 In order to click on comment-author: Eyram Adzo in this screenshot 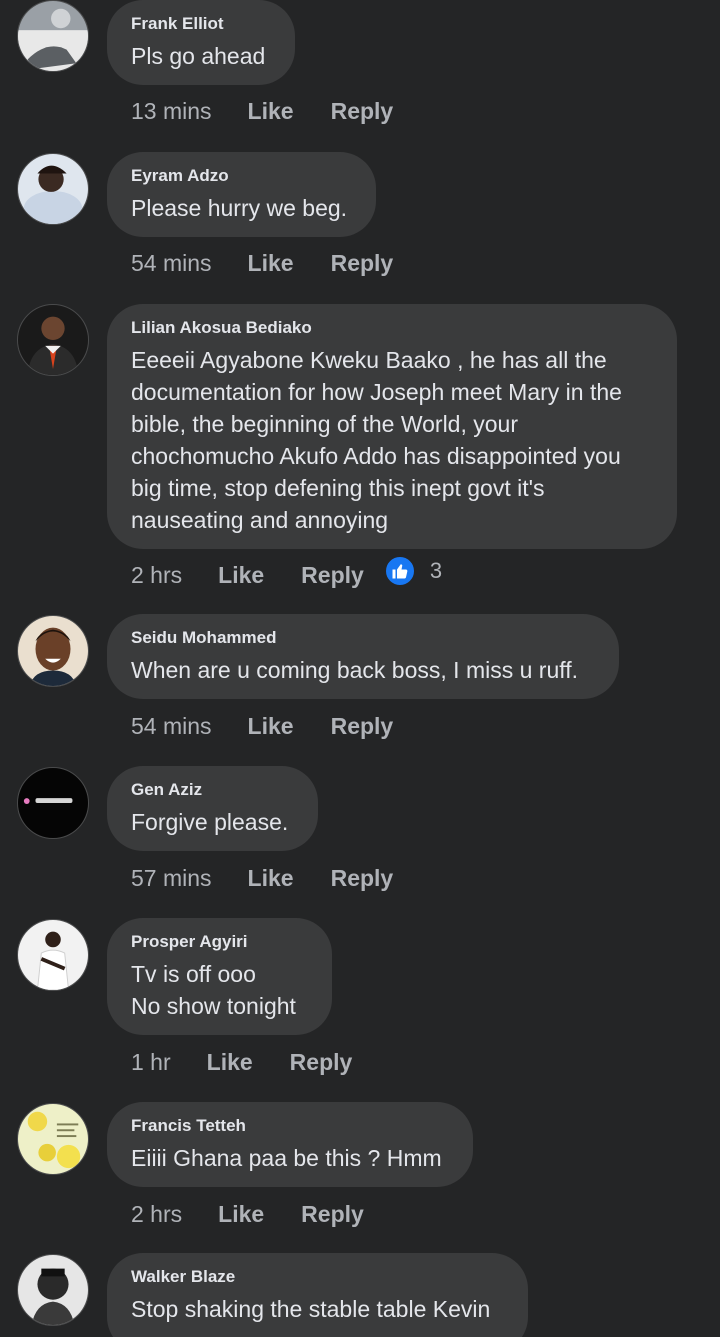, I will do `click(241, 176)`.